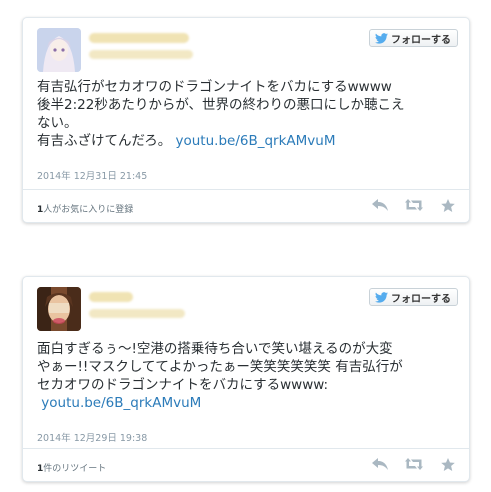 The height and width of the screenshot is (492, 491). Describe the element at coordinates (75, 469) in the screenshot. I see `retweet-count-label: 件のリツイート` at that location.